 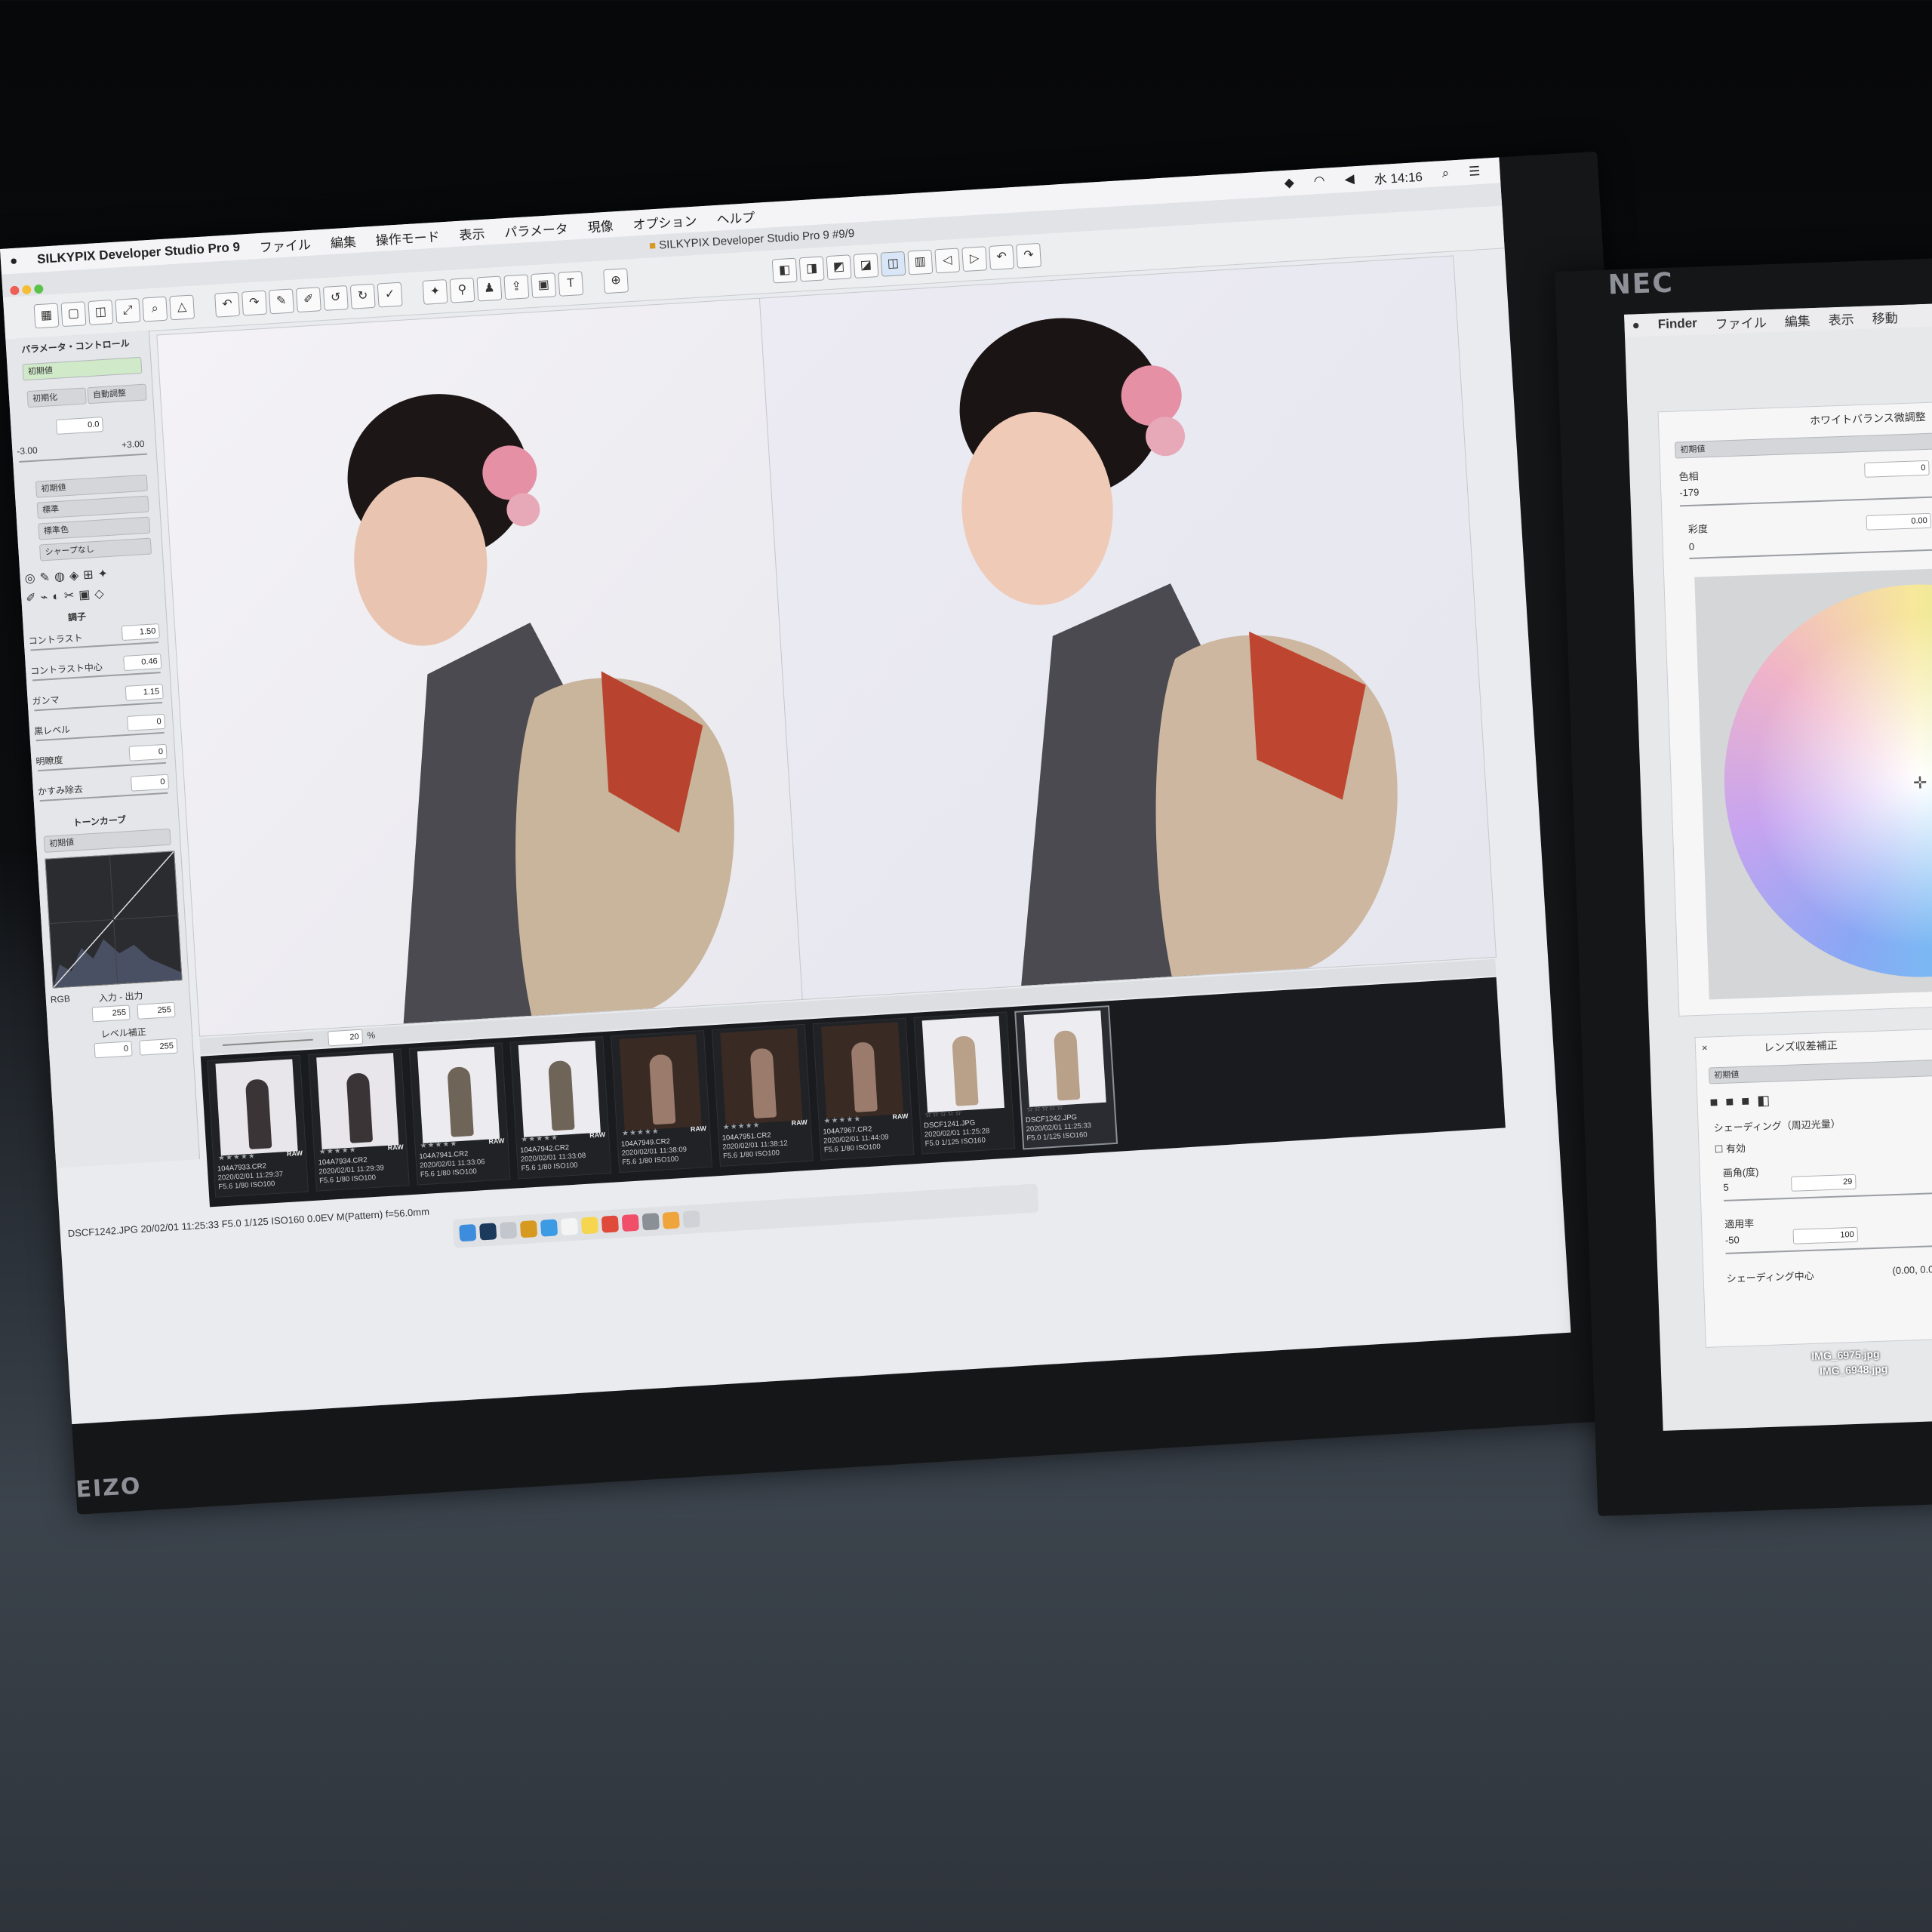 What do you see at coordinates (13, 261) in the screenshot?
I see `apple-menu-icon: ●` at bounding box center [13, 261].